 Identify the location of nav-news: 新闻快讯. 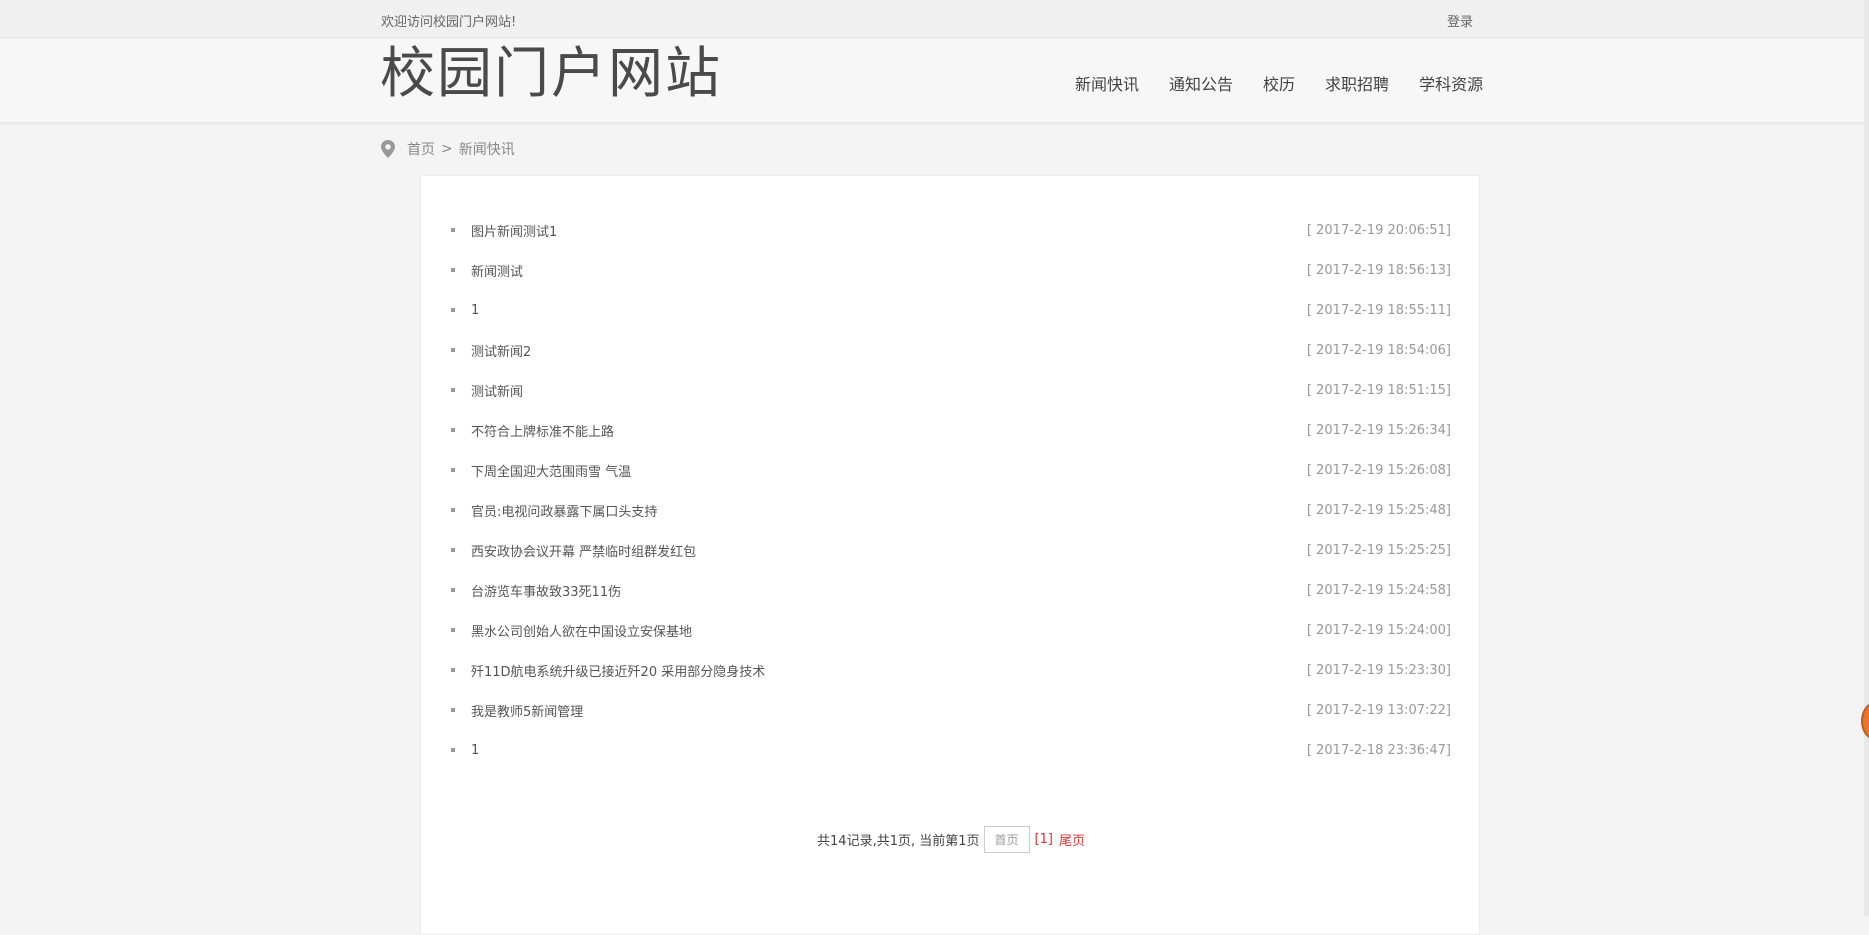
(1107, 83).